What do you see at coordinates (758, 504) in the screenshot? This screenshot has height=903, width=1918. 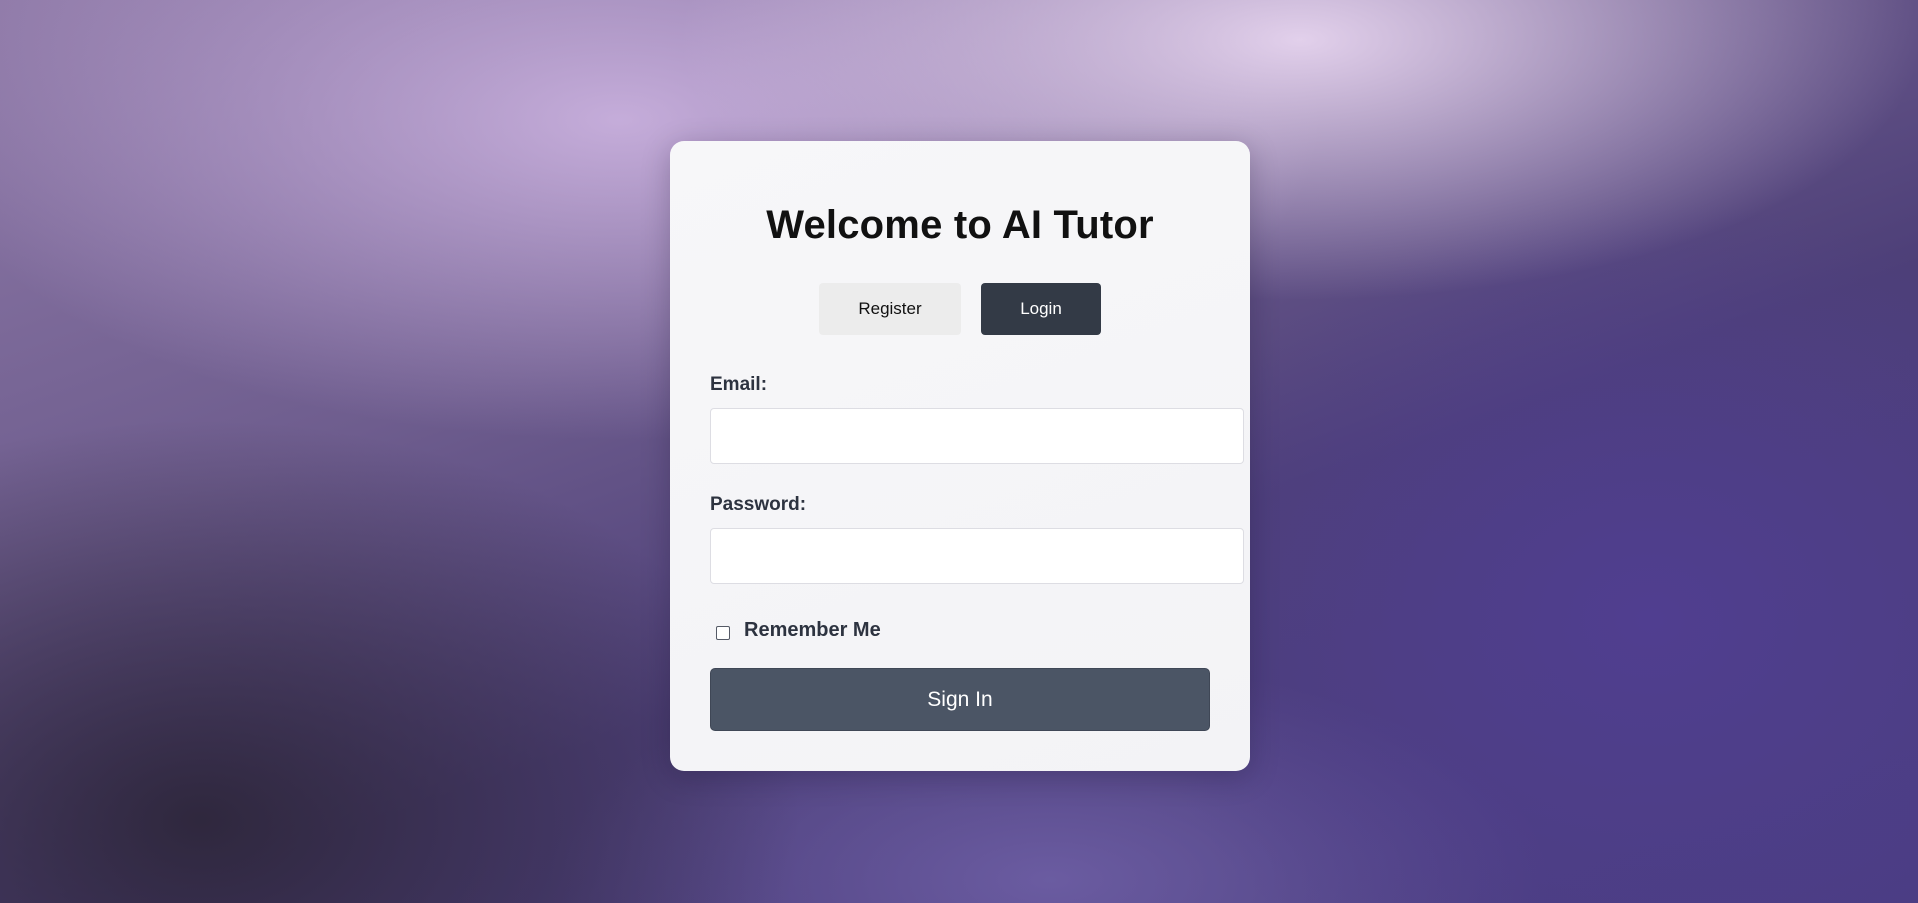 I see `password-label: Password:` at bounding box center [758, 504].